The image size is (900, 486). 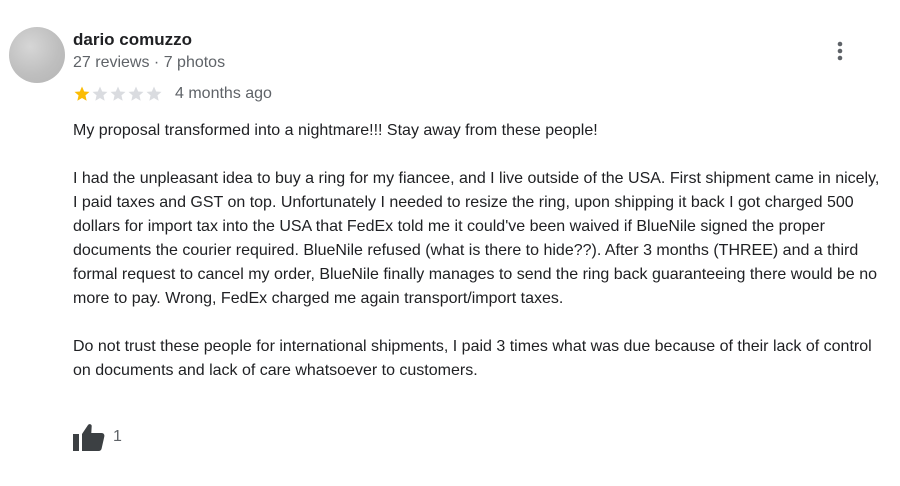 What do you see at coordinates (172, 94) in the screenshot?
I see `rating-row: 4 months ago` at bounding box center [172, 94].